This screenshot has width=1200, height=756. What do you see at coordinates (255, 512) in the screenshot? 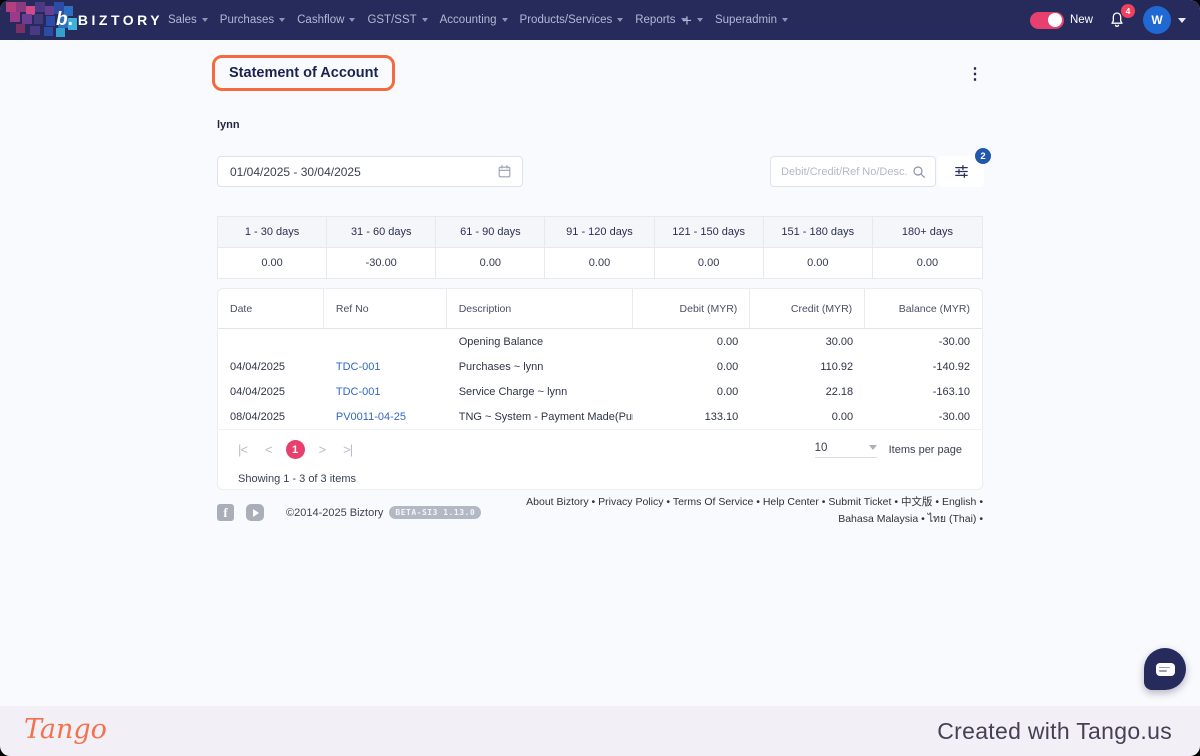
I see `youtube-icon` at bounding box center [255, 512].